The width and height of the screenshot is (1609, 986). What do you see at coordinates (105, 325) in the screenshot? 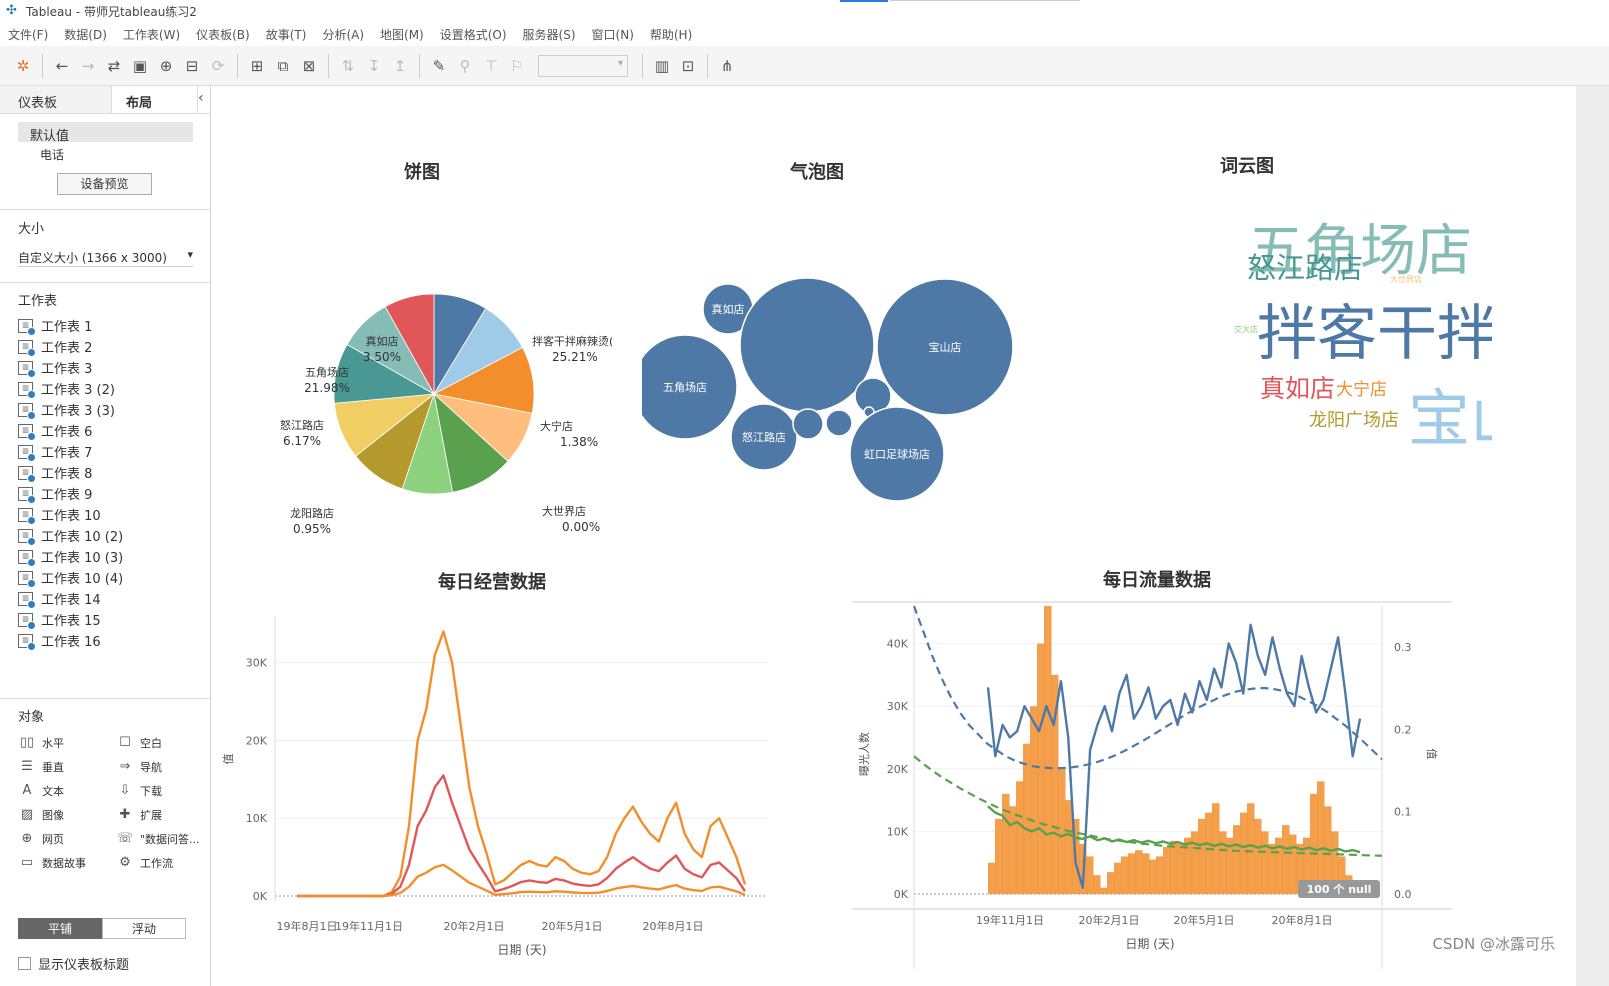
I see `sheet-item: ▥ 工作表 1` at bounding box center [105, 325].